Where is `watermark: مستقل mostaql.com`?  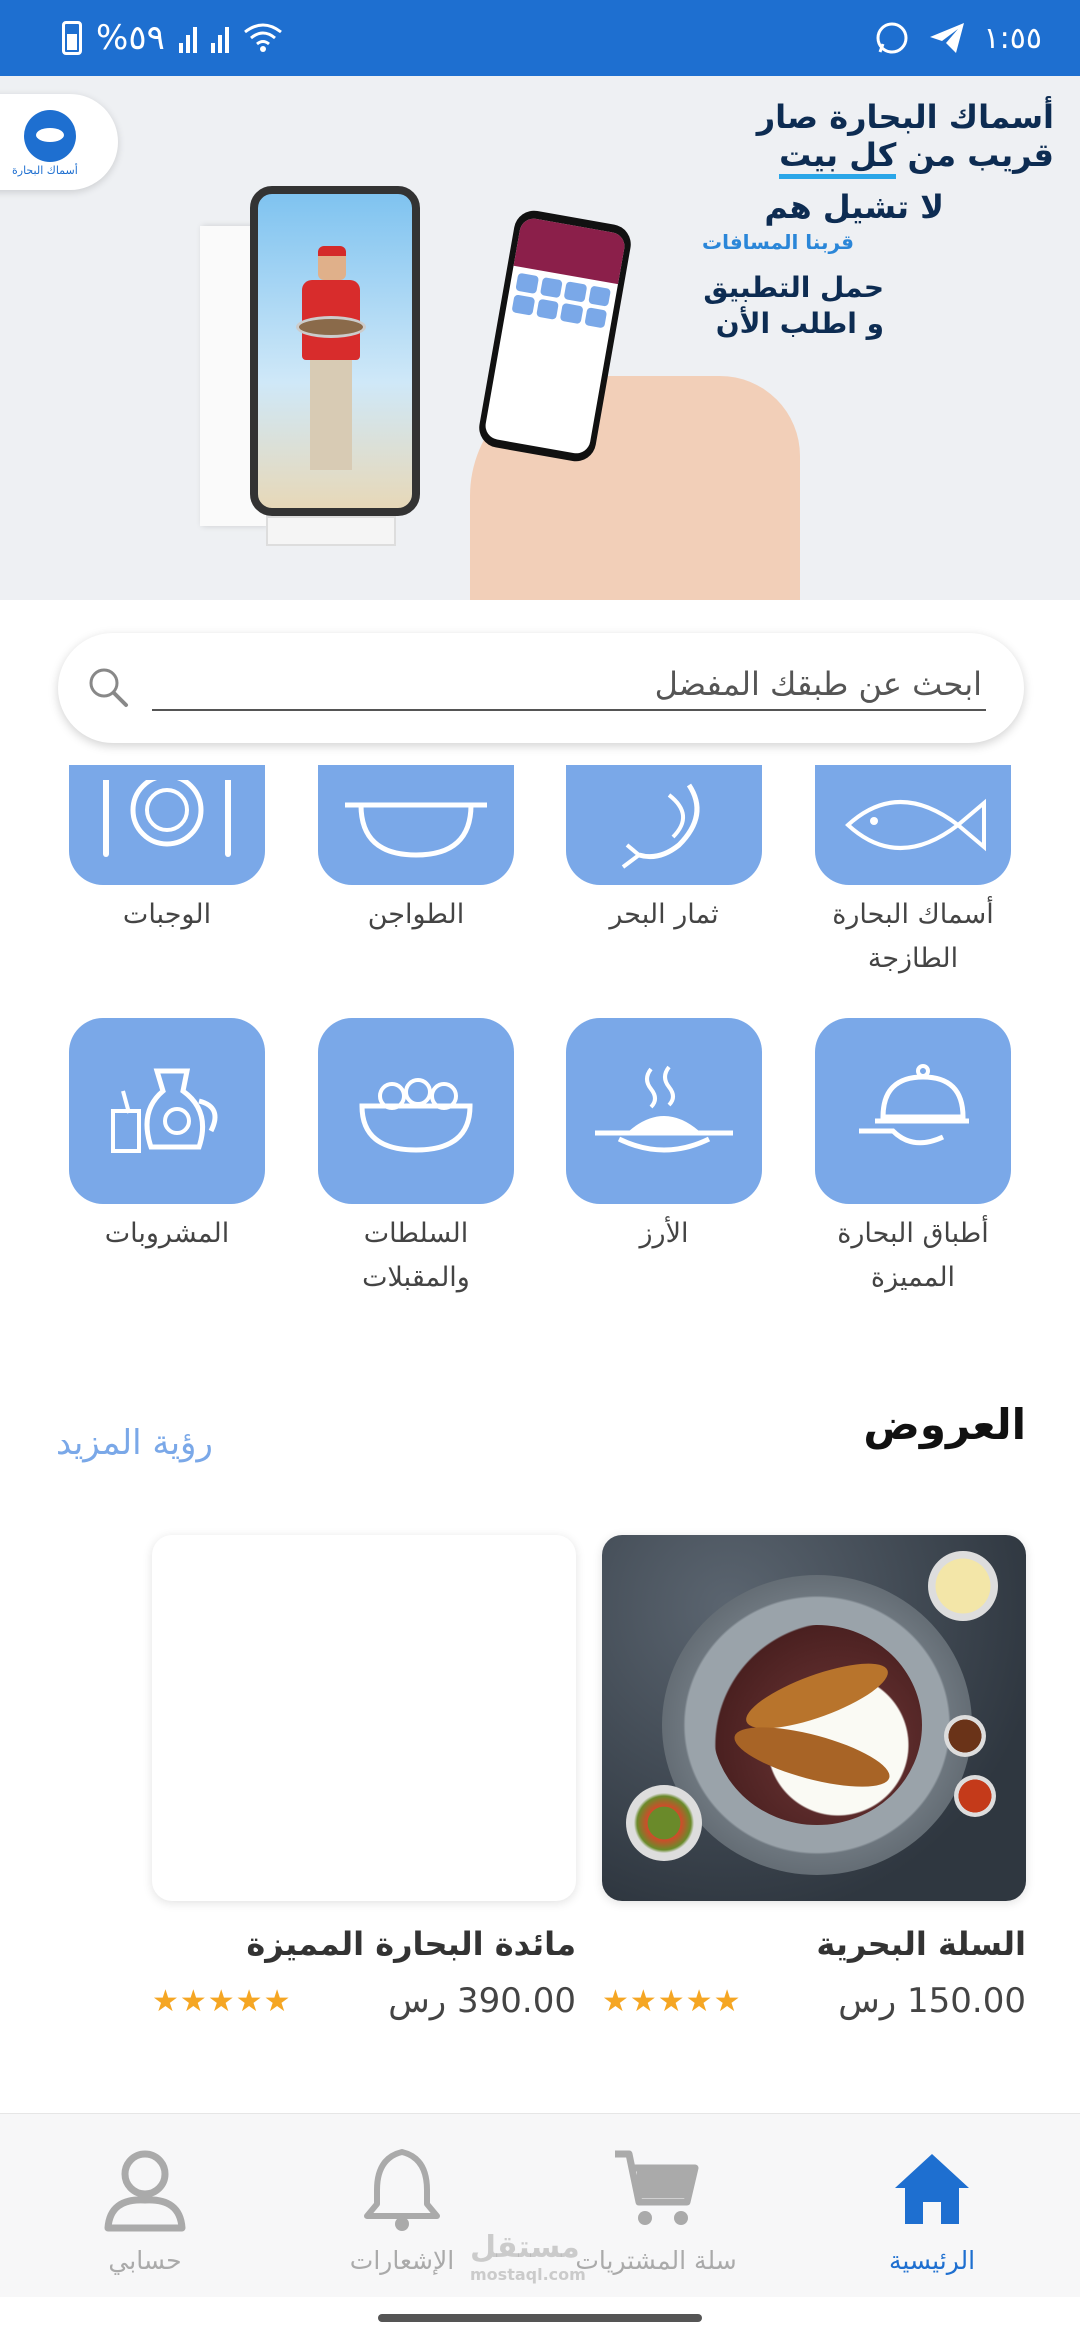
watermark: مستقل mostaql.com is located at coordinates (528, 2257).